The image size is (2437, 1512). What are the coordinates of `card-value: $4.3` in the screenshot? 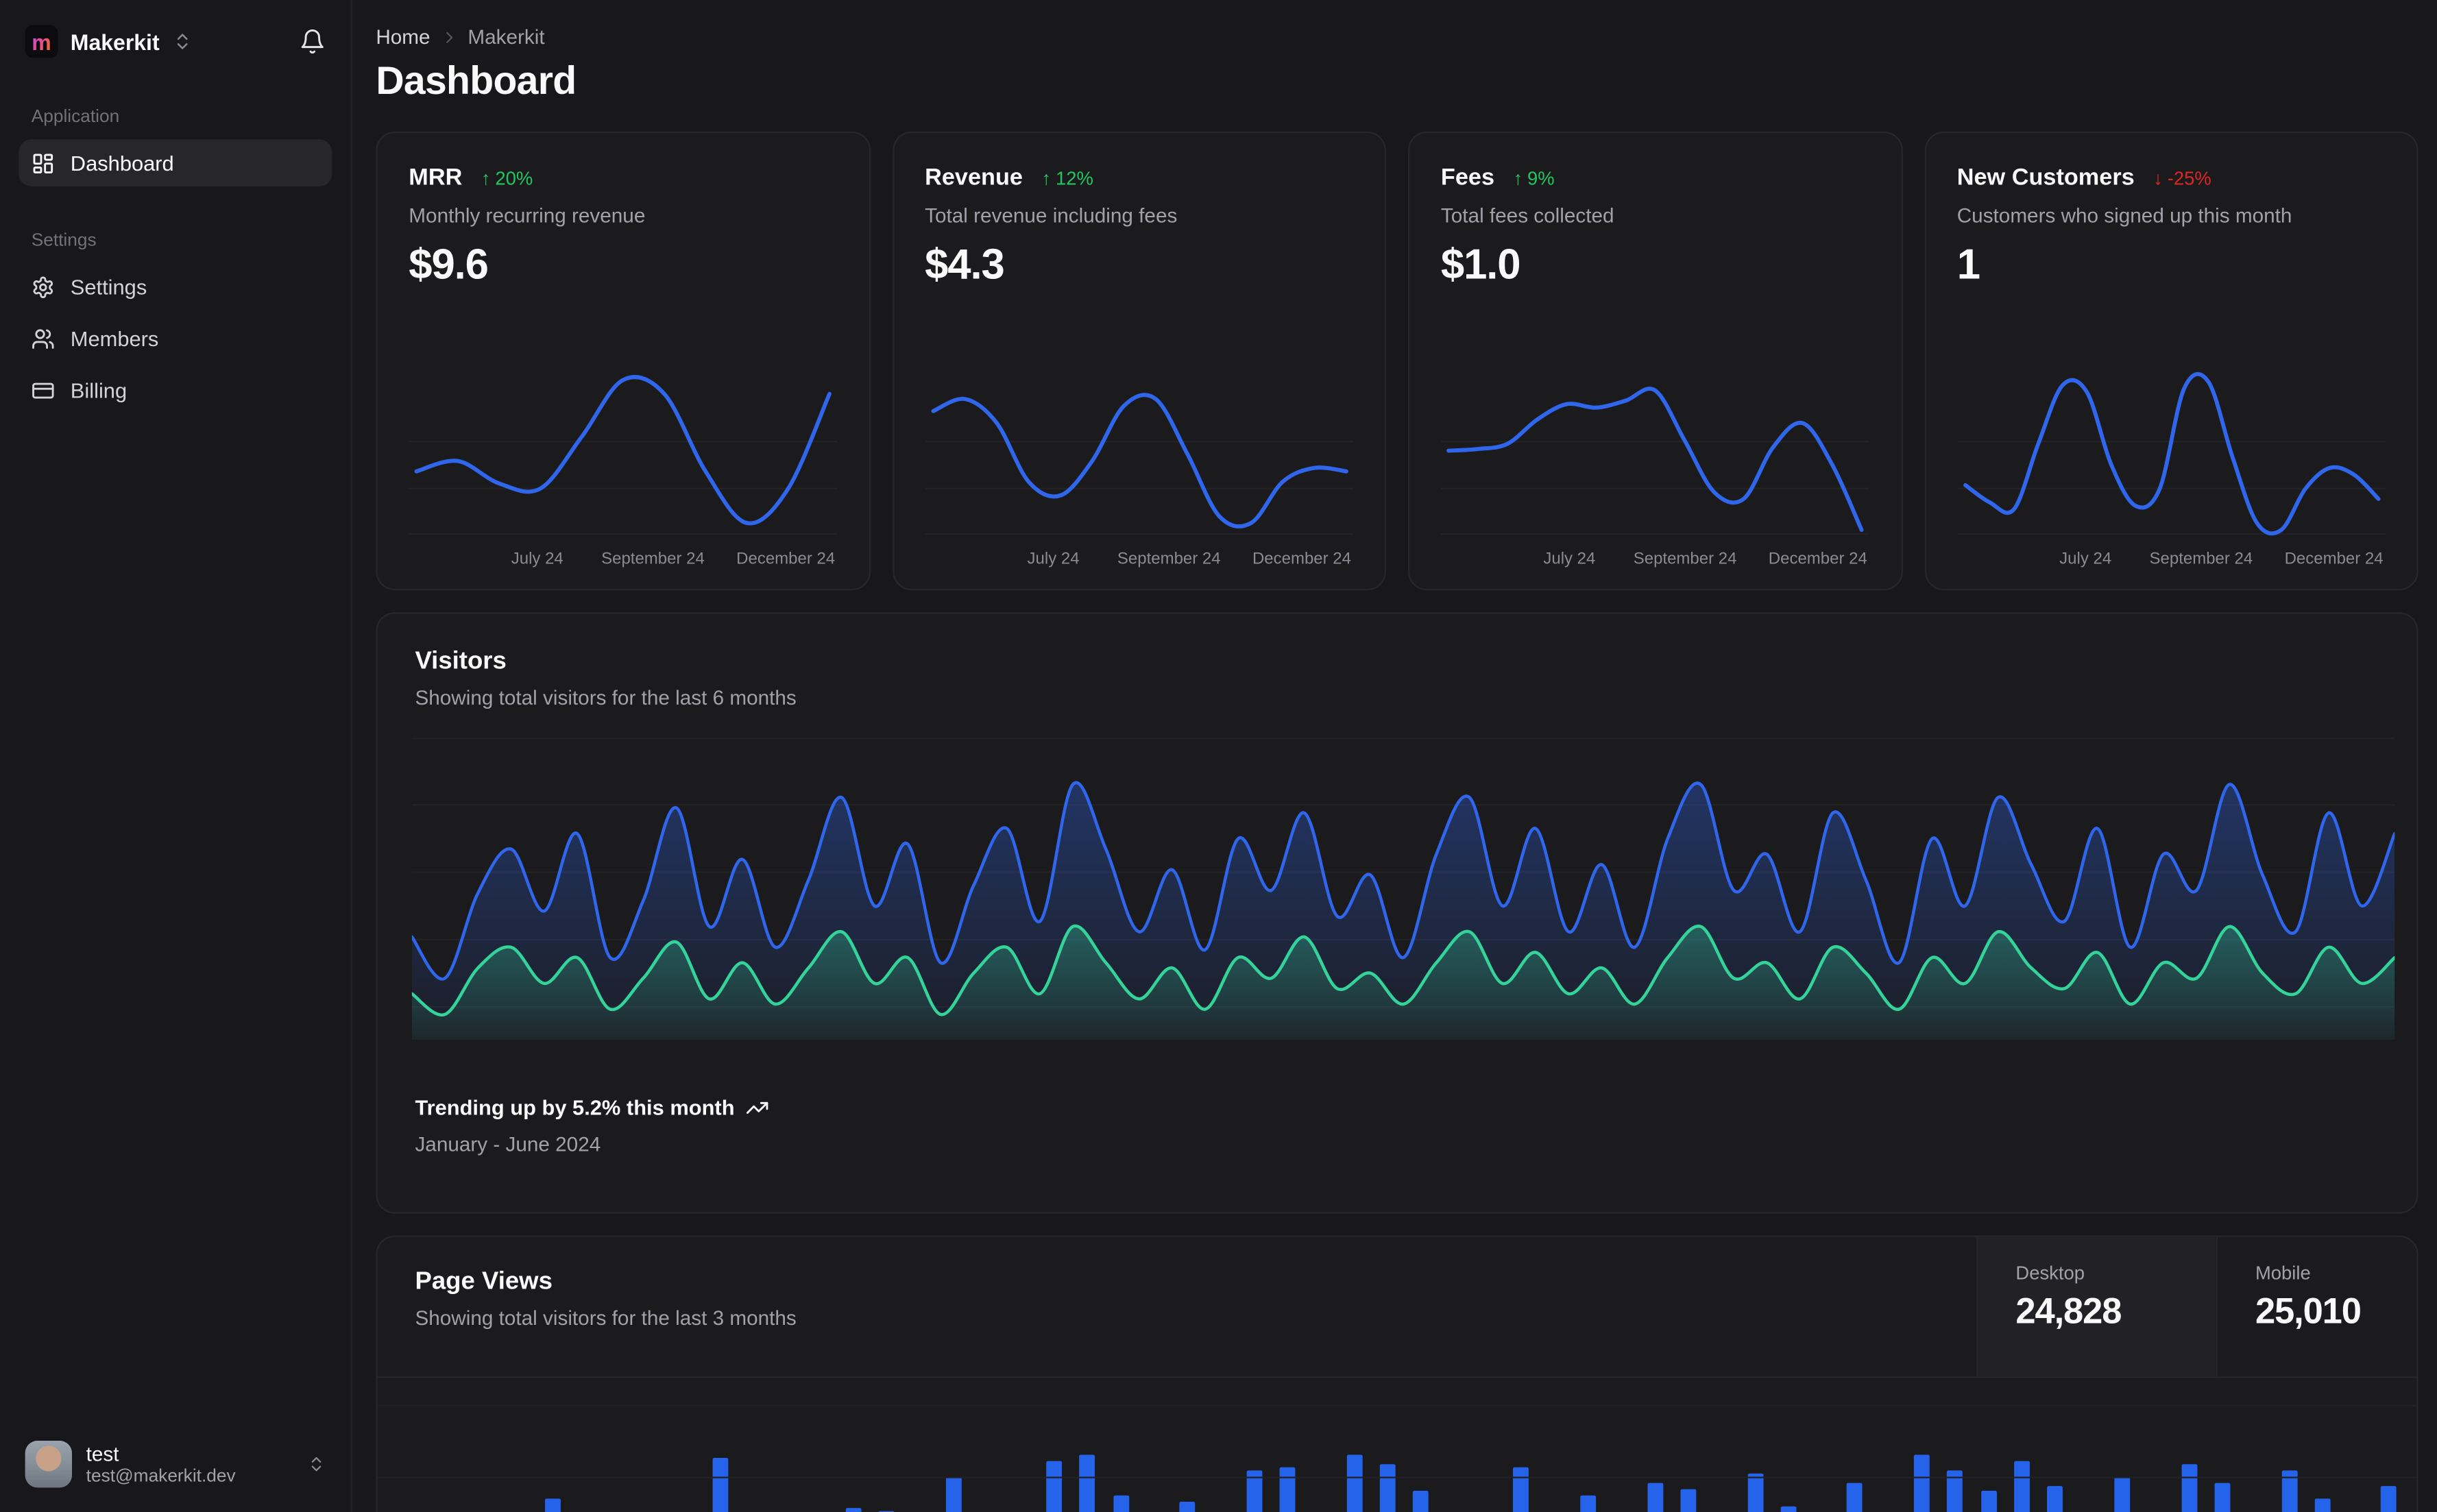 It's located at (965, 265).